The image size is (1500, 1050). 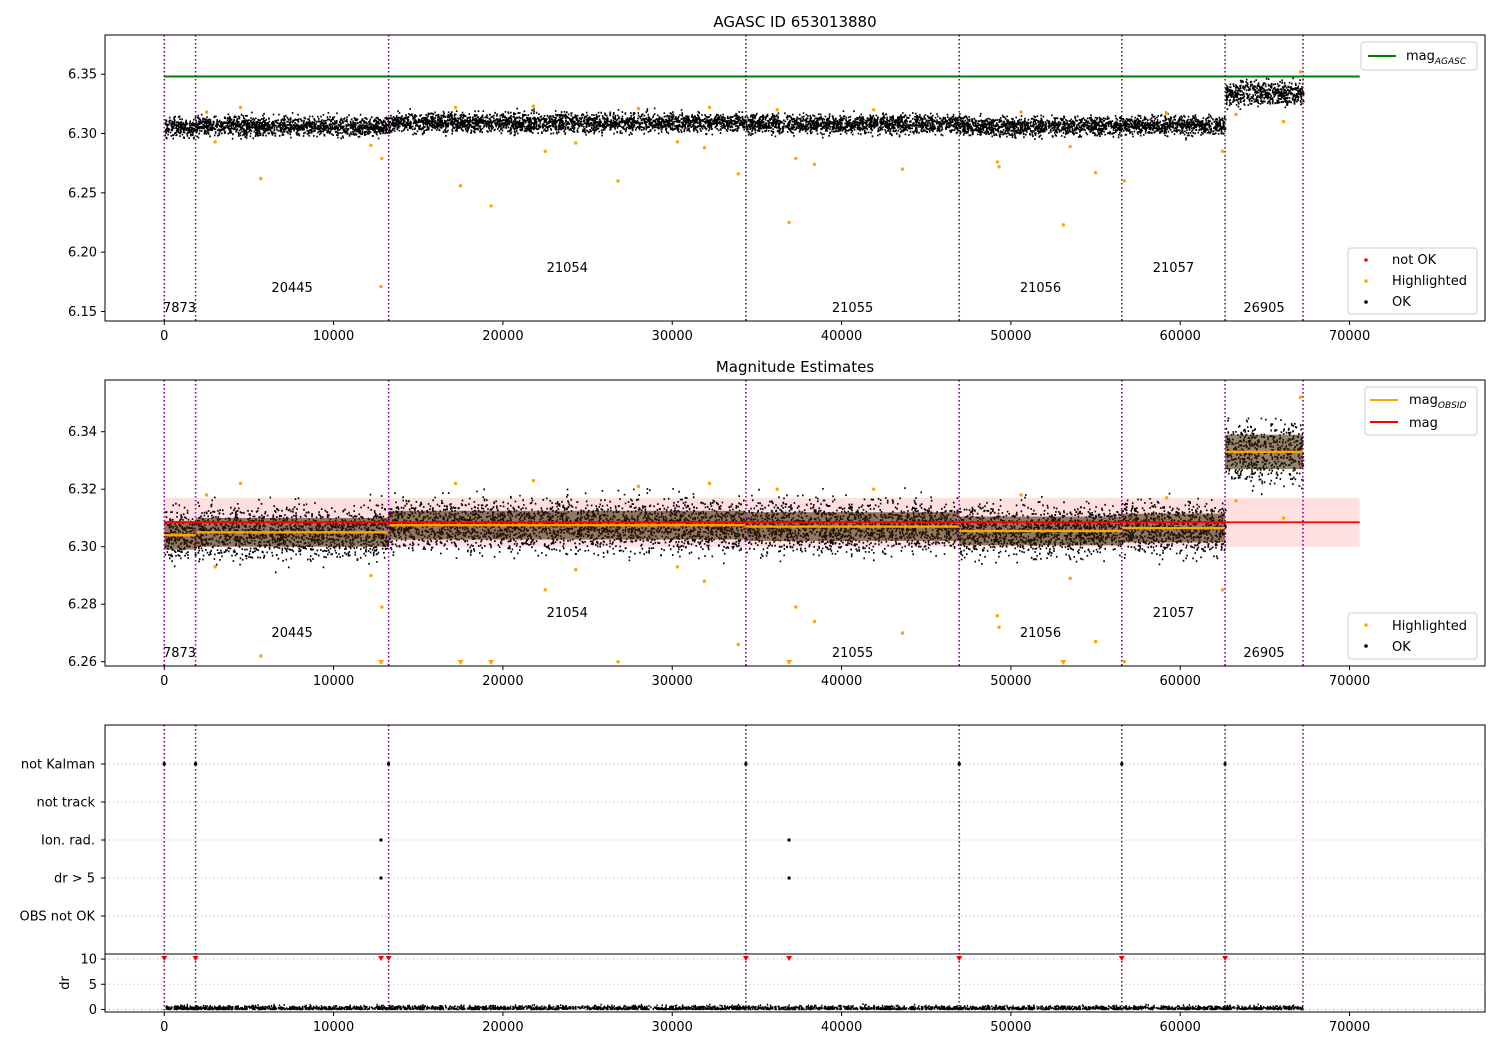 I want to click on panel2-title: Magnitude Estimates, so click(x=795, y=367).